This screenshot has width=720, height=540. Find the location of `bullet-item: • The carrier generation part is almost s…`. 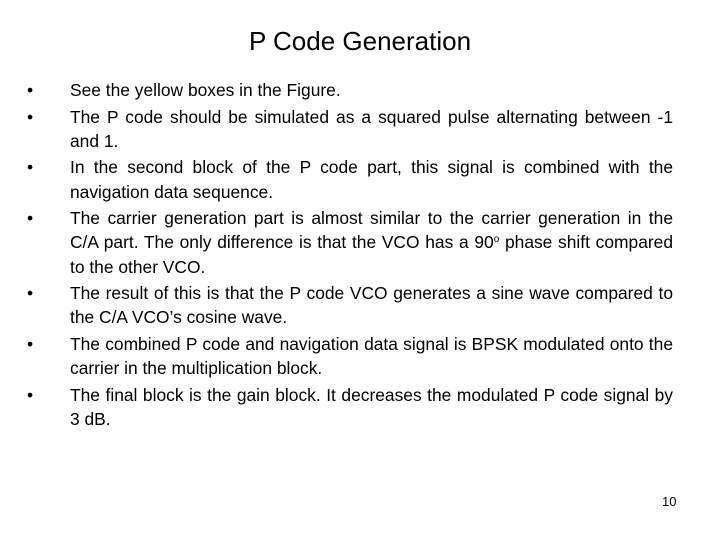

bullet-item: • The carrier generation part is almost s… is located at coordinates (349, 242).